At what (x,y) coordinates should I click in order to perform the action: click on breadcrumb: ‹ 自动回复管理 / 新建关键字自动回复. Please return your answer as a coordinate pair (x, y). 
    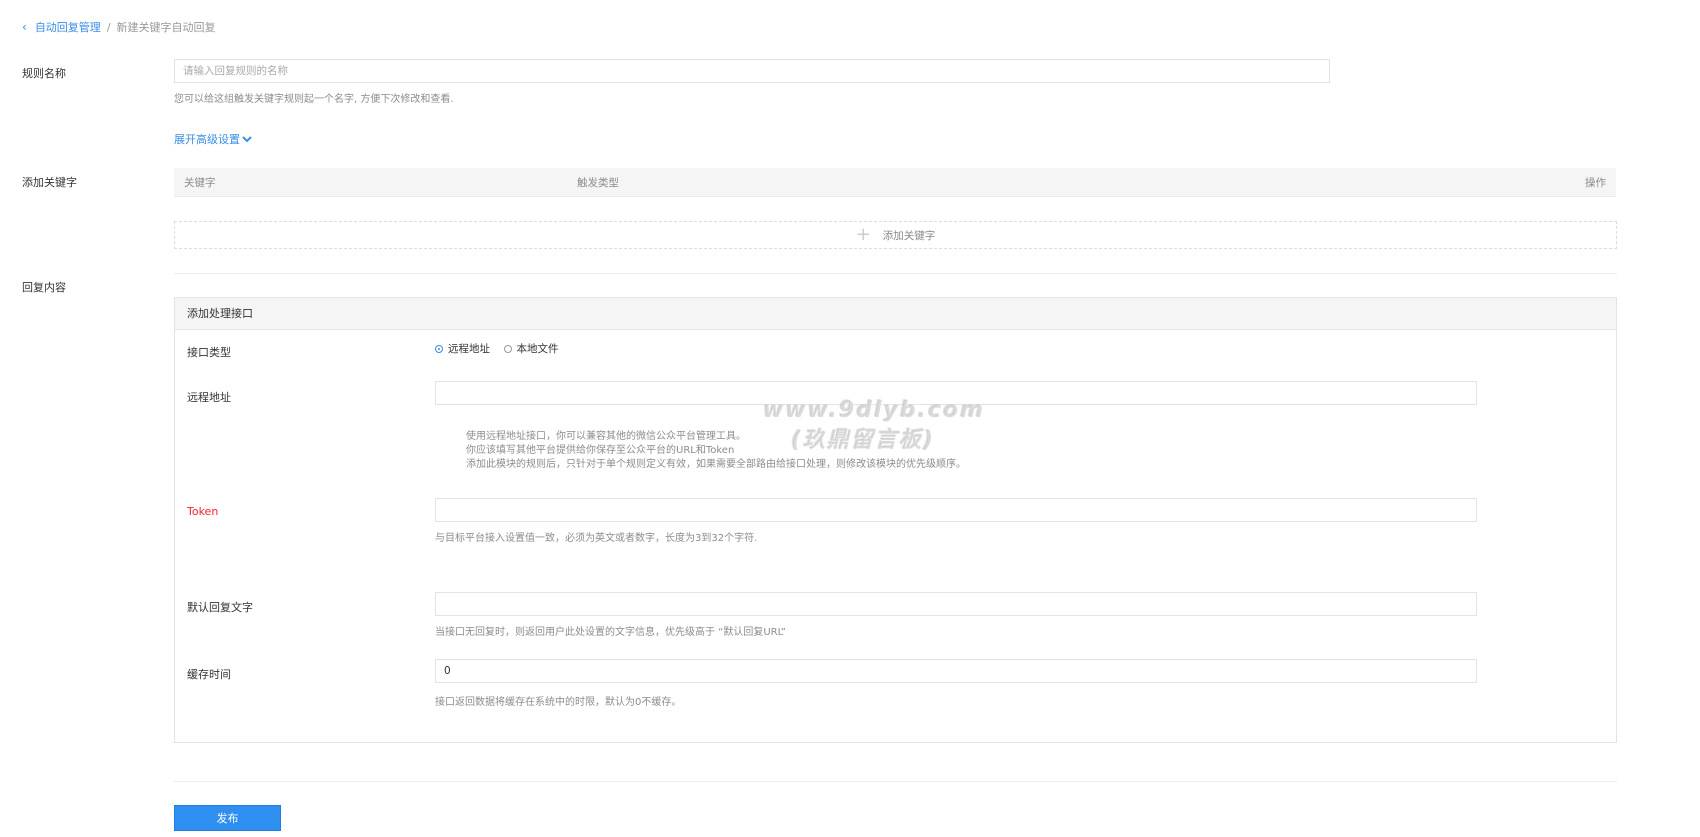
    Looking at the image, I should click on (119, 27).